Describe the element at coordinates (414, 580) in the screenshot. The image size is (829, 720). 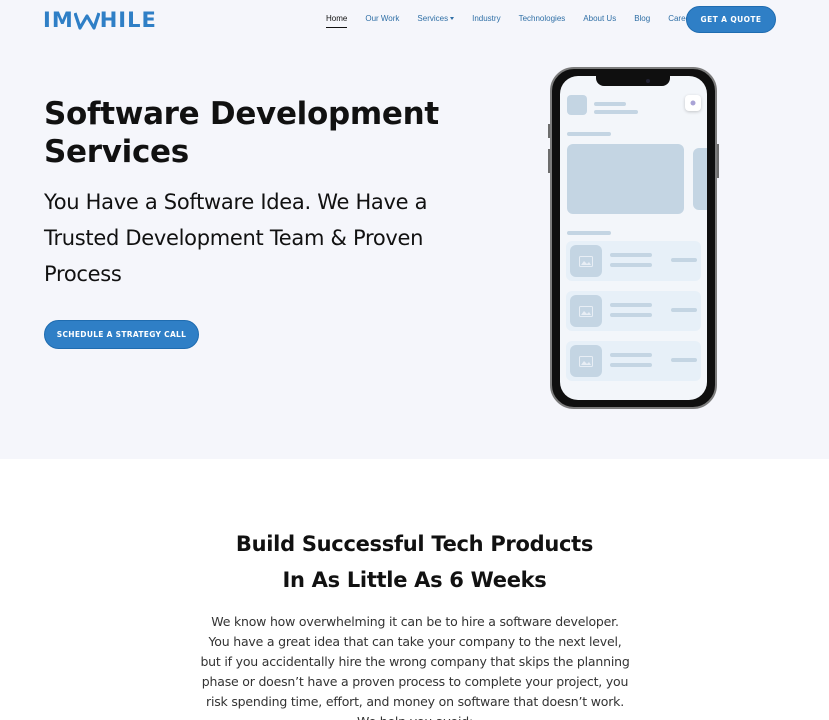
I see `section-title-line2: In As Little As 6 Weeks` at that location.